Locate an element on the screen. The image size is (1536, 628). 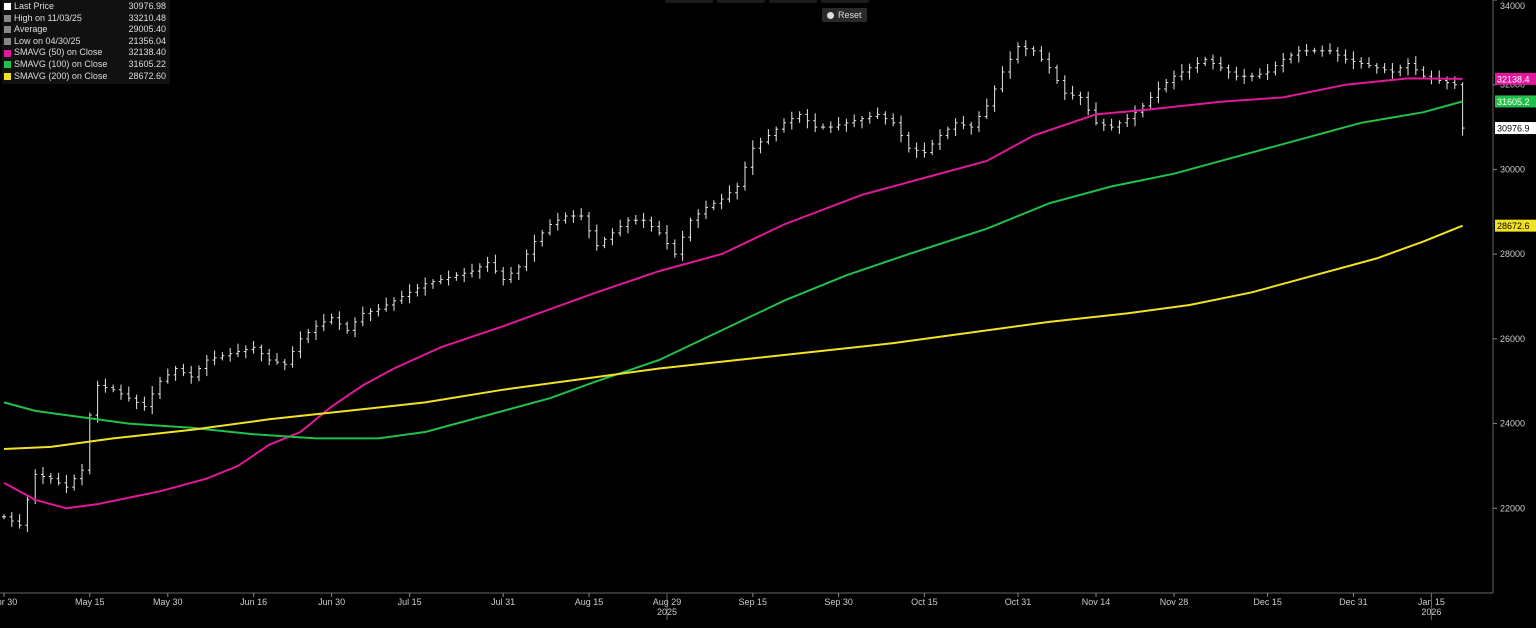
x-tick-label: Nov 14 is located at coordinates (1096, 602).